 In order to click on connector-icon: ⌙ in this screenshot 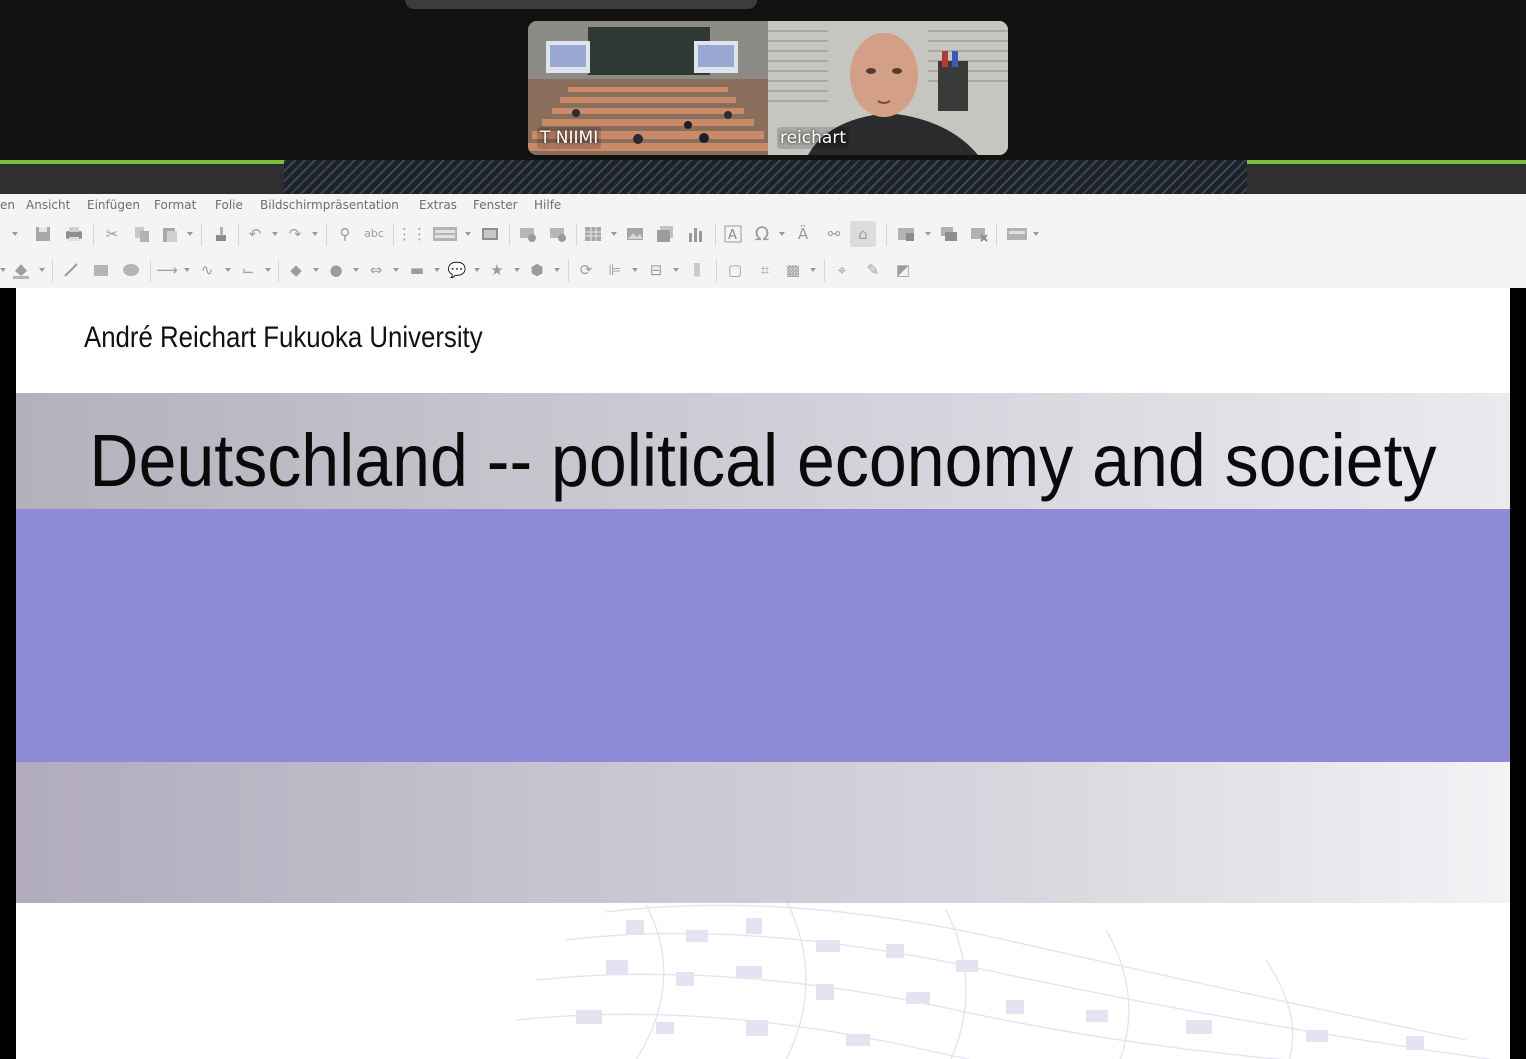, I will do `click(248, 270)`.